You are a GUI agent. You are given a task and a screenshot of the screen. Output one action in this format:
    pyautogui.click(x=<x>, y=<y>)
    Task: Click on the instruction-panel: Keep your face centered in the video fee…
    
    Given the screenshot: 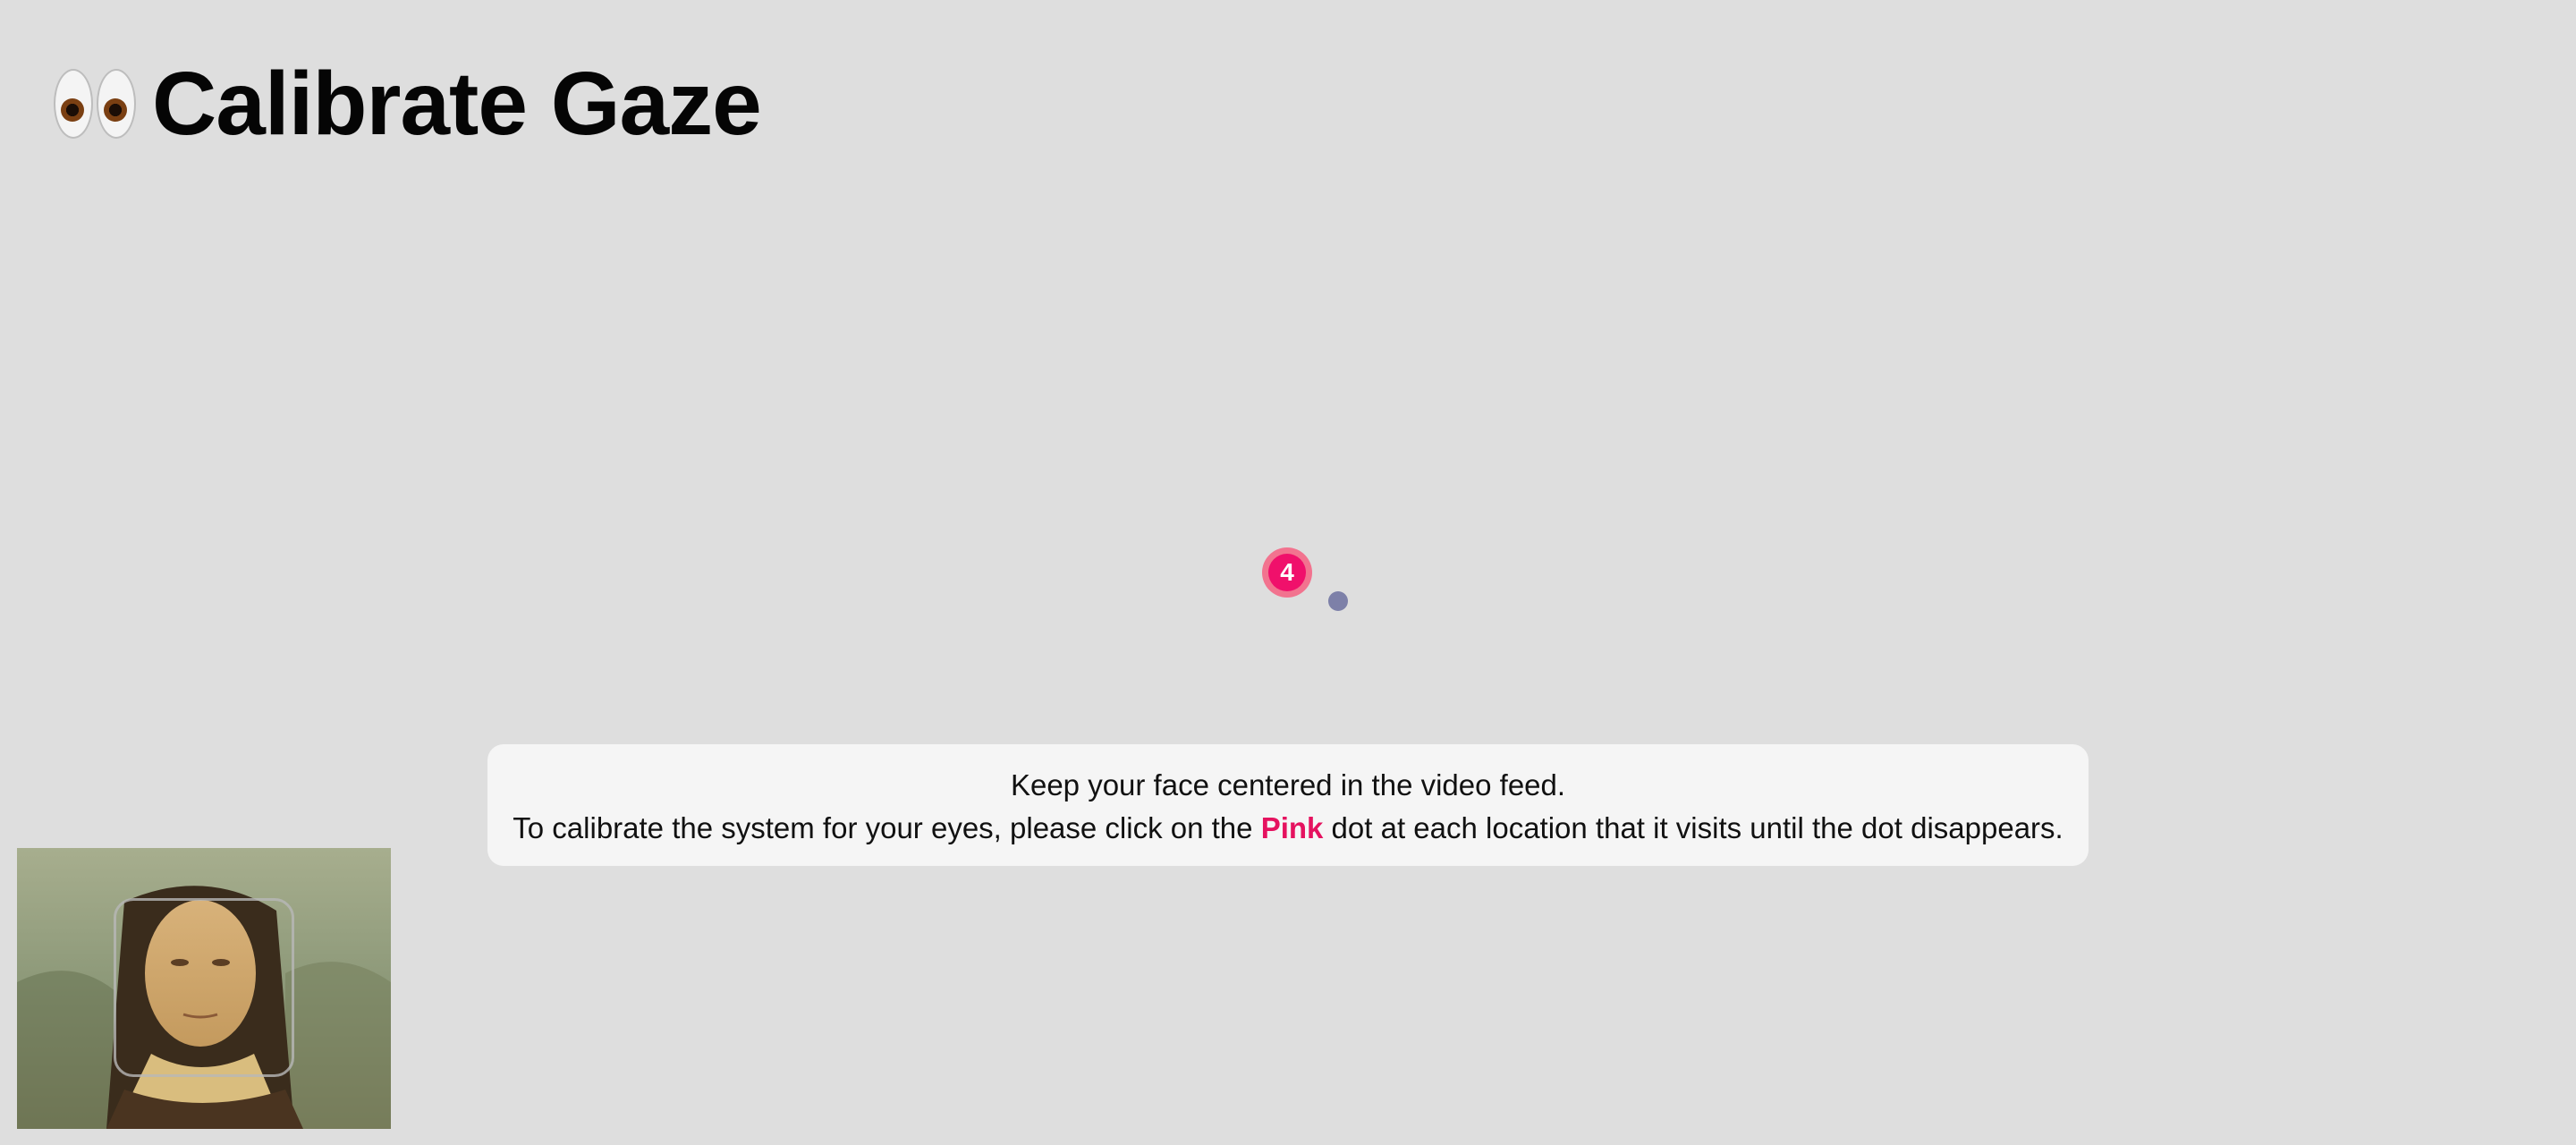 What is the action you would take?
    pyautogui.click(x=1288, y=805)
    